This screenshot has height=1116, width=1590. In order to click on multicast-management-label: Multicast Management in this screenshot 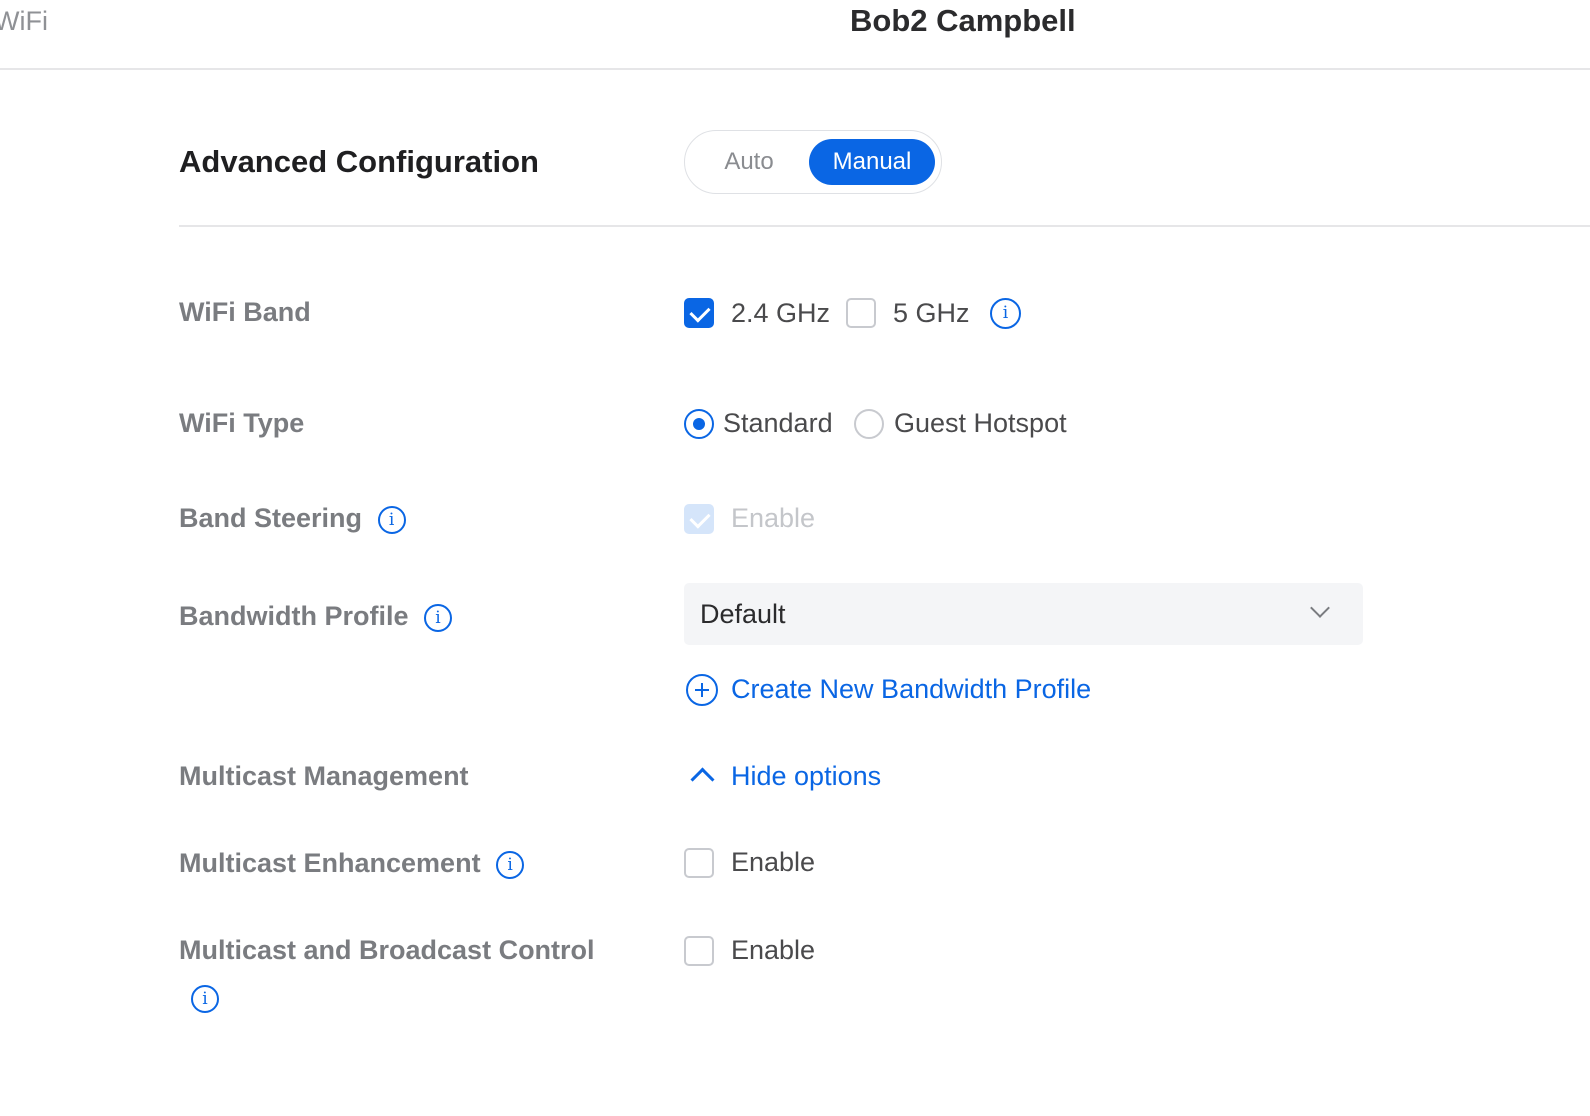, I will do `click(324, 776)`.